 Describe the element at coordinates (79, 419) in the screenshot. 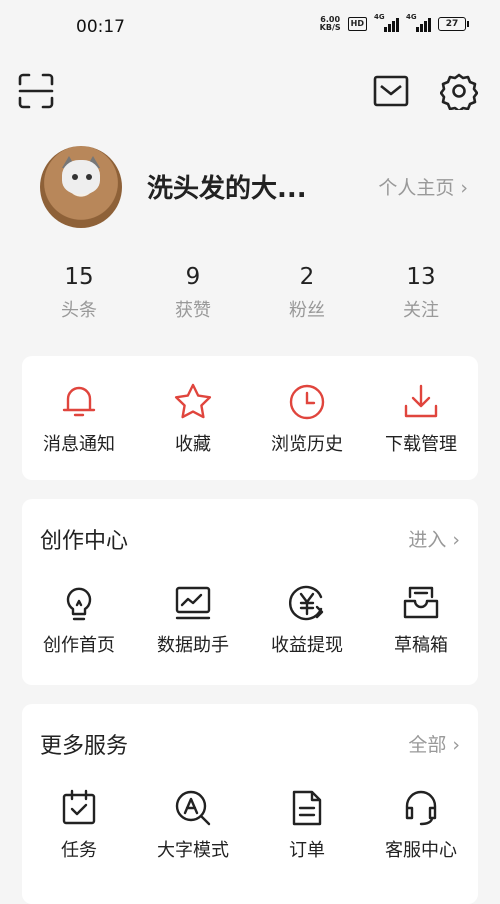

I see `notifications-button: 消息通知` at that location.